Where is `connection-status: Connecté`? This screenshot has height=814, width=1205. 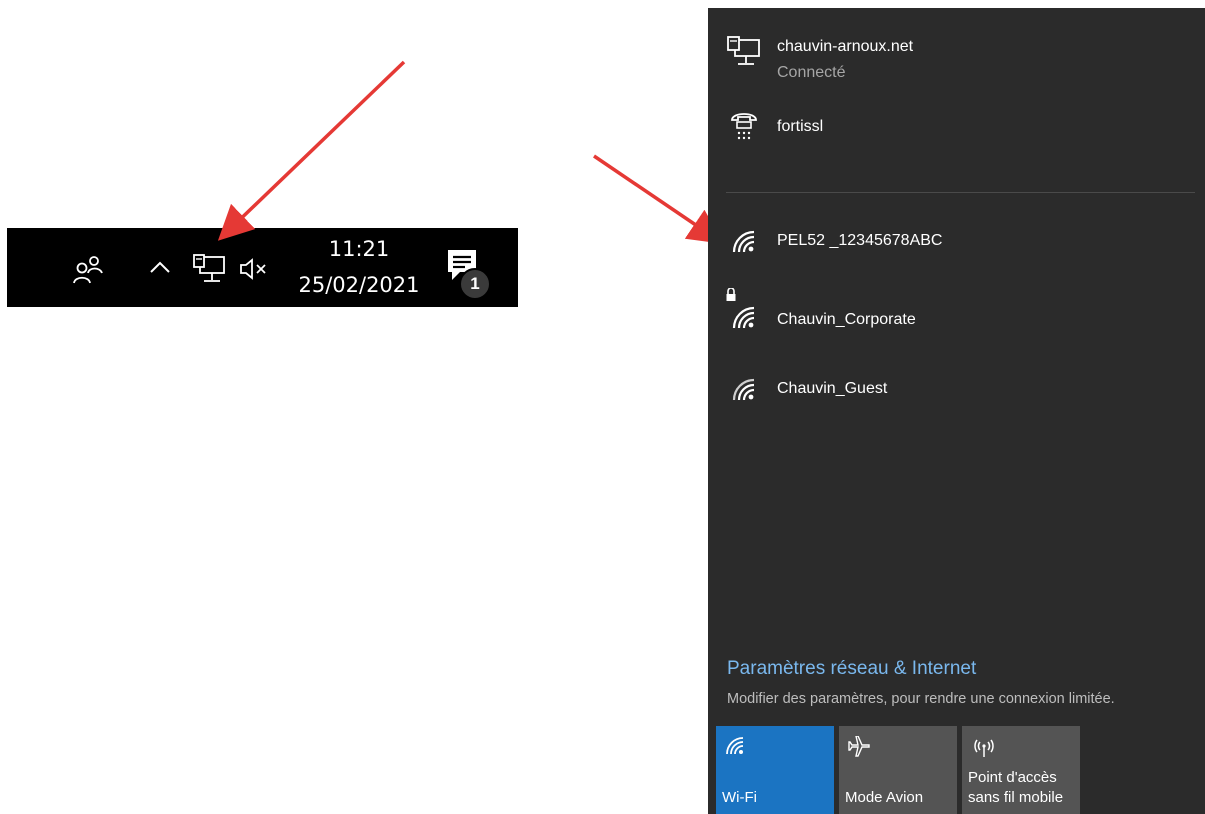
connection-status: Connecté is located at coordinates (811, 72).